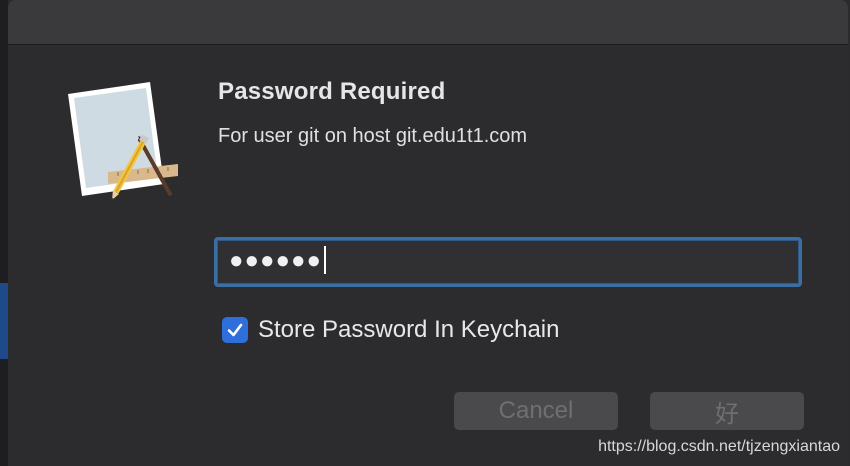 This screenshot has height=466, width=850. What do you see at coordinates (409, 330) in the screenshot?
I see `store-password-label: Store Password In Keychain` at bounding box center [409, 330].